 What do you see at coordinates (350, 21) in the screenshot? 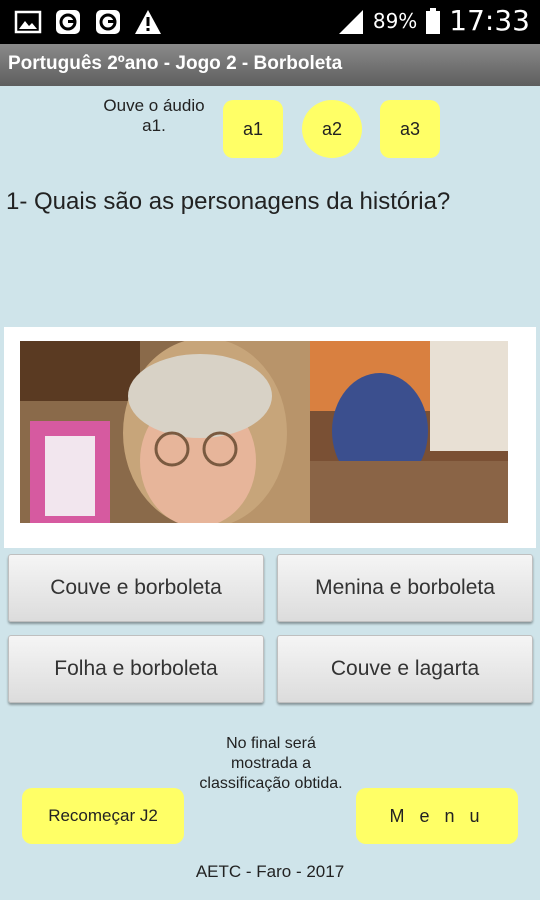
I see `signal-icon` at bounding box center [350, 21].